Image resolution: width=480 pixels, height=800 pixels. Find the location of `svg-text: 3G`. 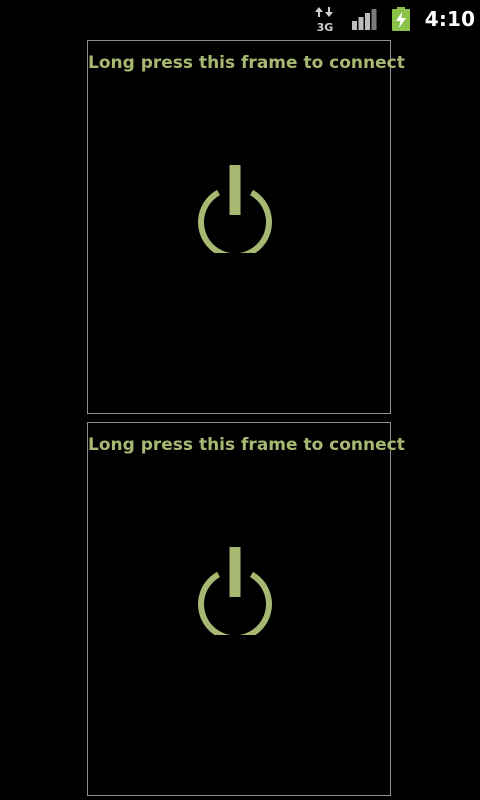

svg-text: 3G is located at coordinates (325, 26).